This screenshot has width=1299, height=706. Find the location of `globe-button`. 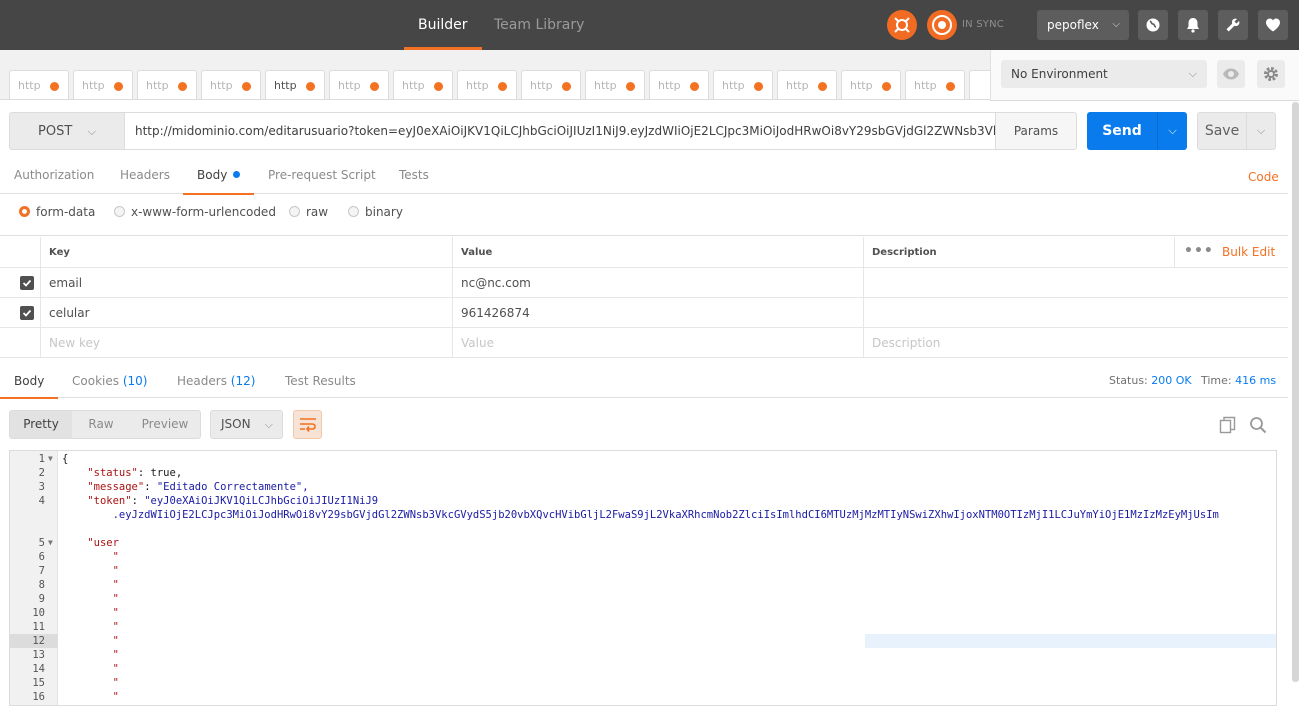

globe-button is located at coordinates (1153, 25).